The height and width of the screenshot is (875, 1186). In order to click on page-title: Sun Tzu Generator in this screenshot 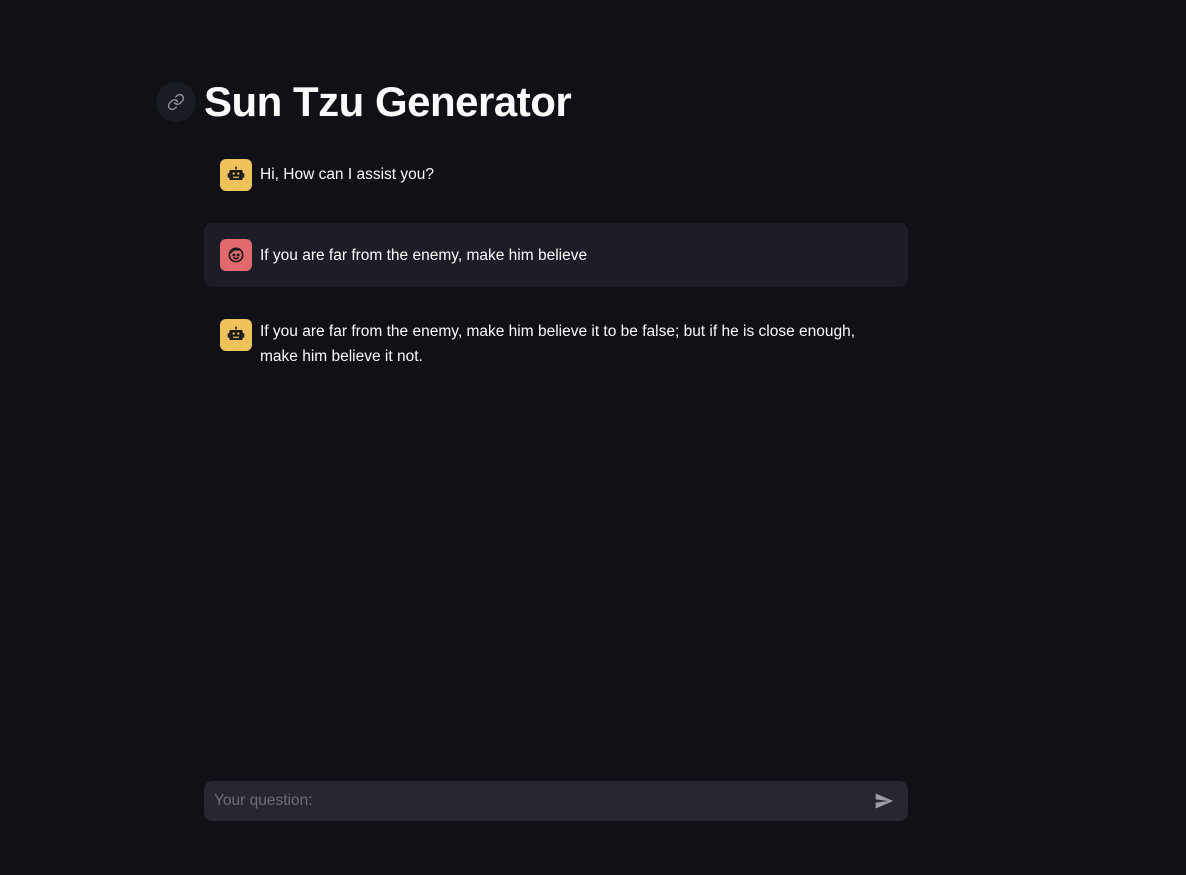, I will do `click(388, 101)`.